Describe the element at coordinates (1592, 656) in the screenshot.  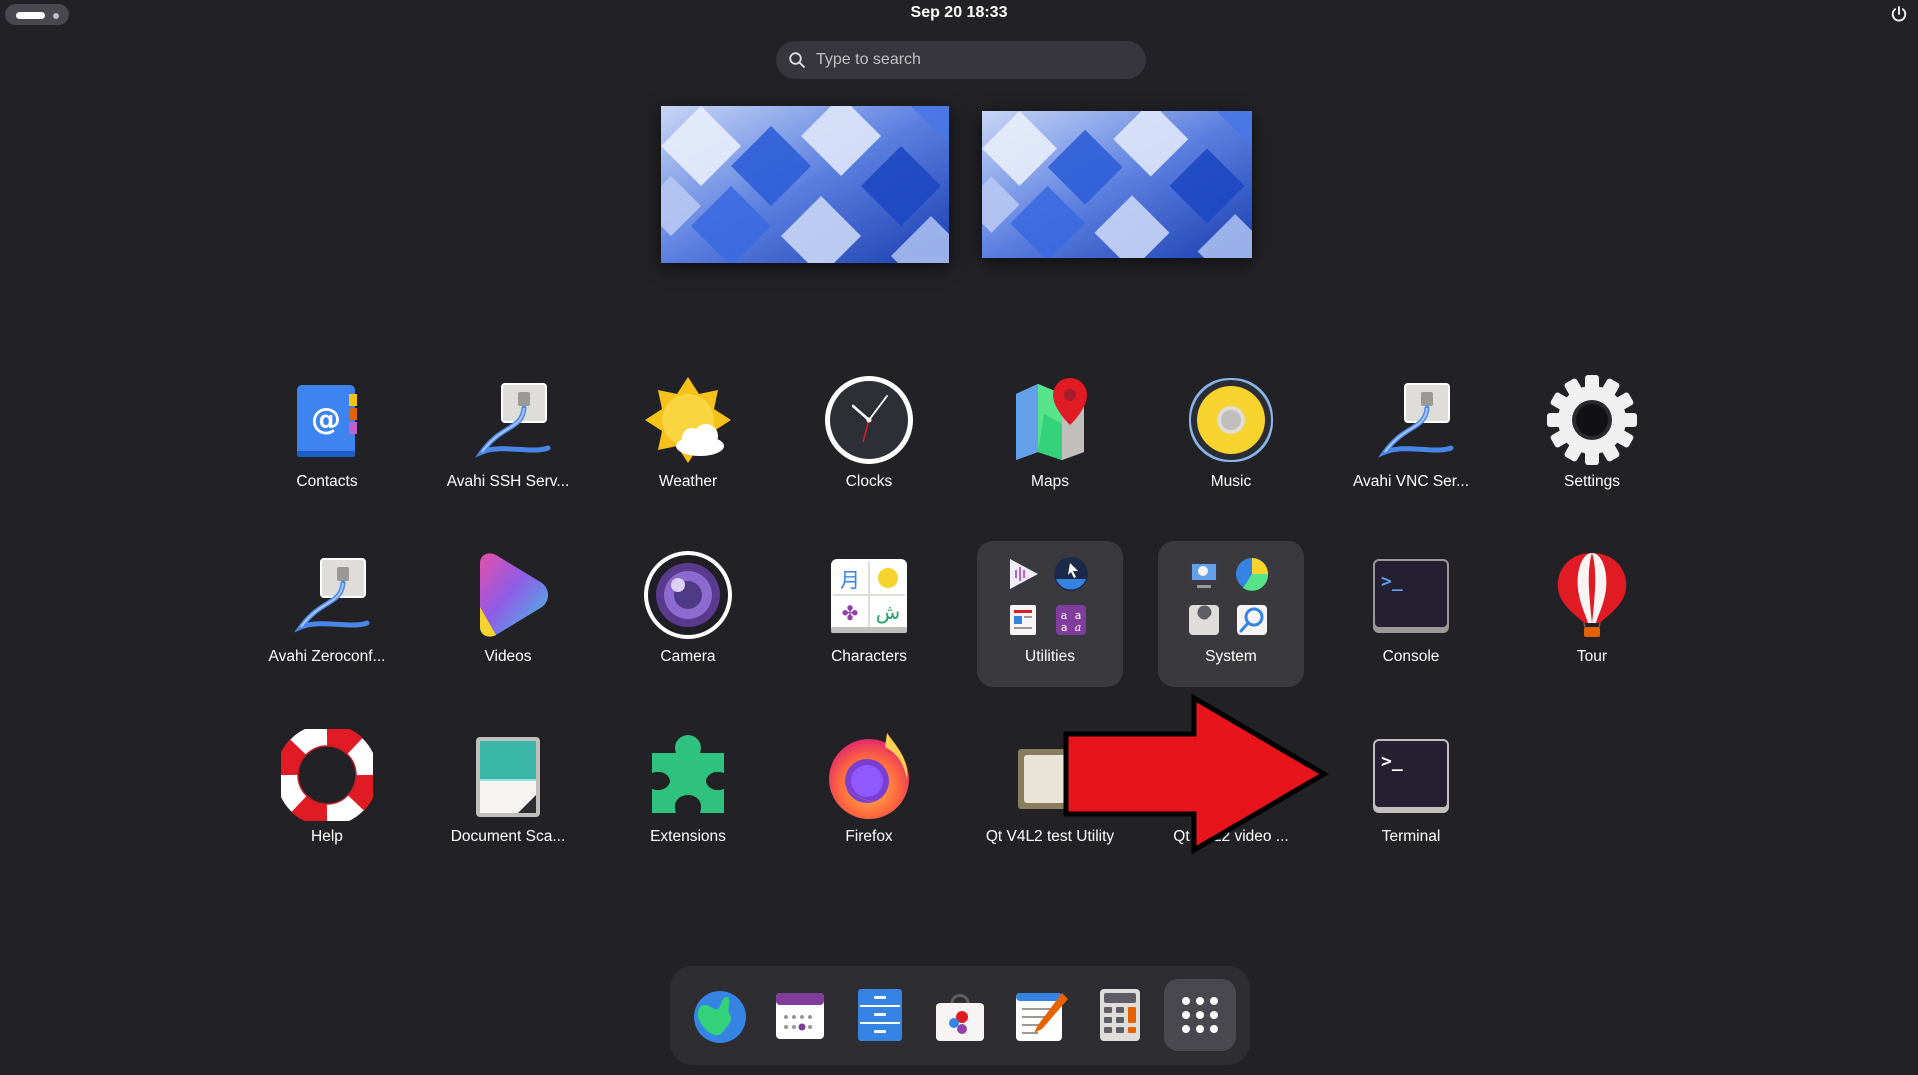
I see `app-label: Tour` at that location.